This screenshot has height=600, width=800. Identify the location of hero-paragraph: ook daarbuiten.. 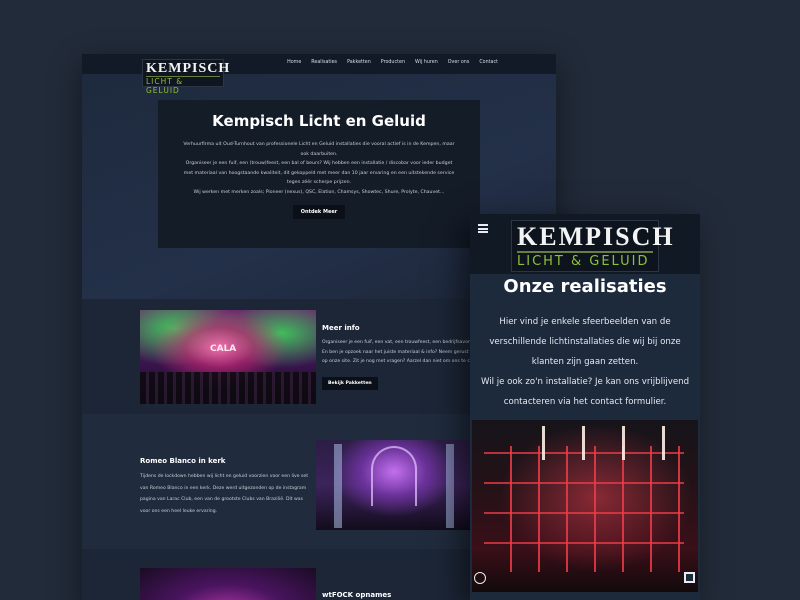
(319, 154).